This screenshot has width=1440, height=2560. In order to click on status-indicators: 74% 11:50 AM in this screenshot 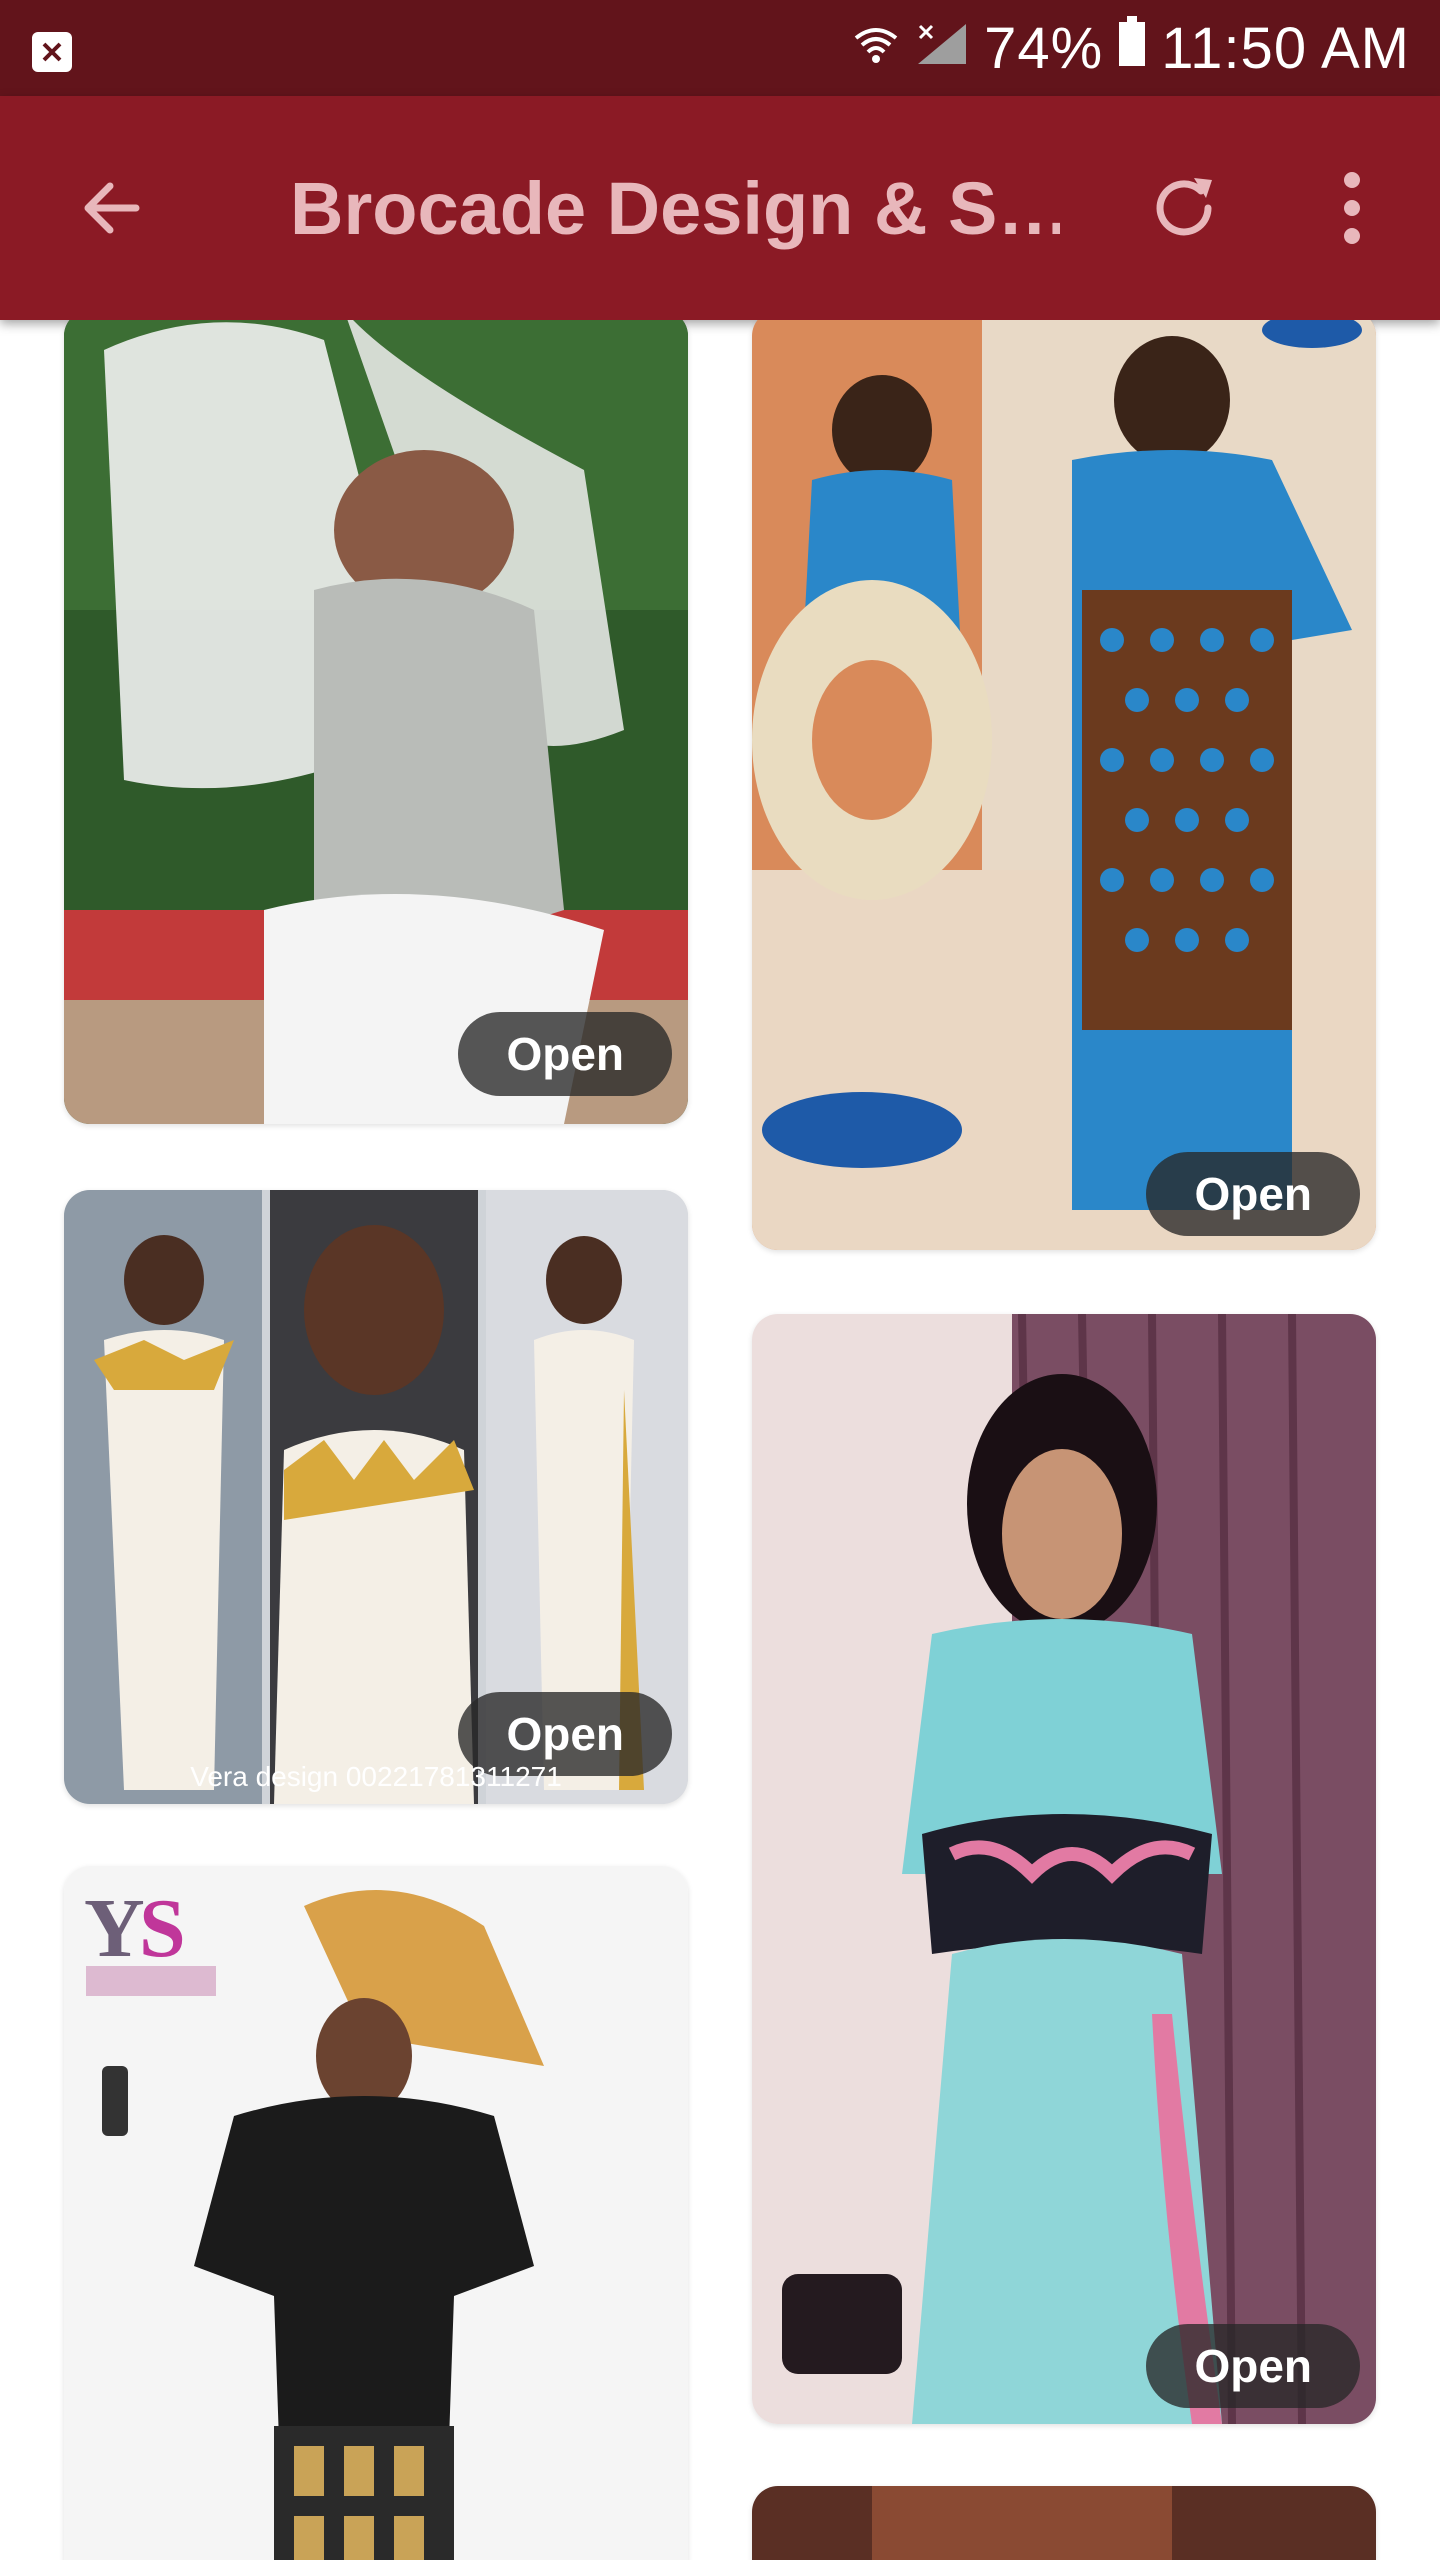, I will do `click(1131, 48)`.